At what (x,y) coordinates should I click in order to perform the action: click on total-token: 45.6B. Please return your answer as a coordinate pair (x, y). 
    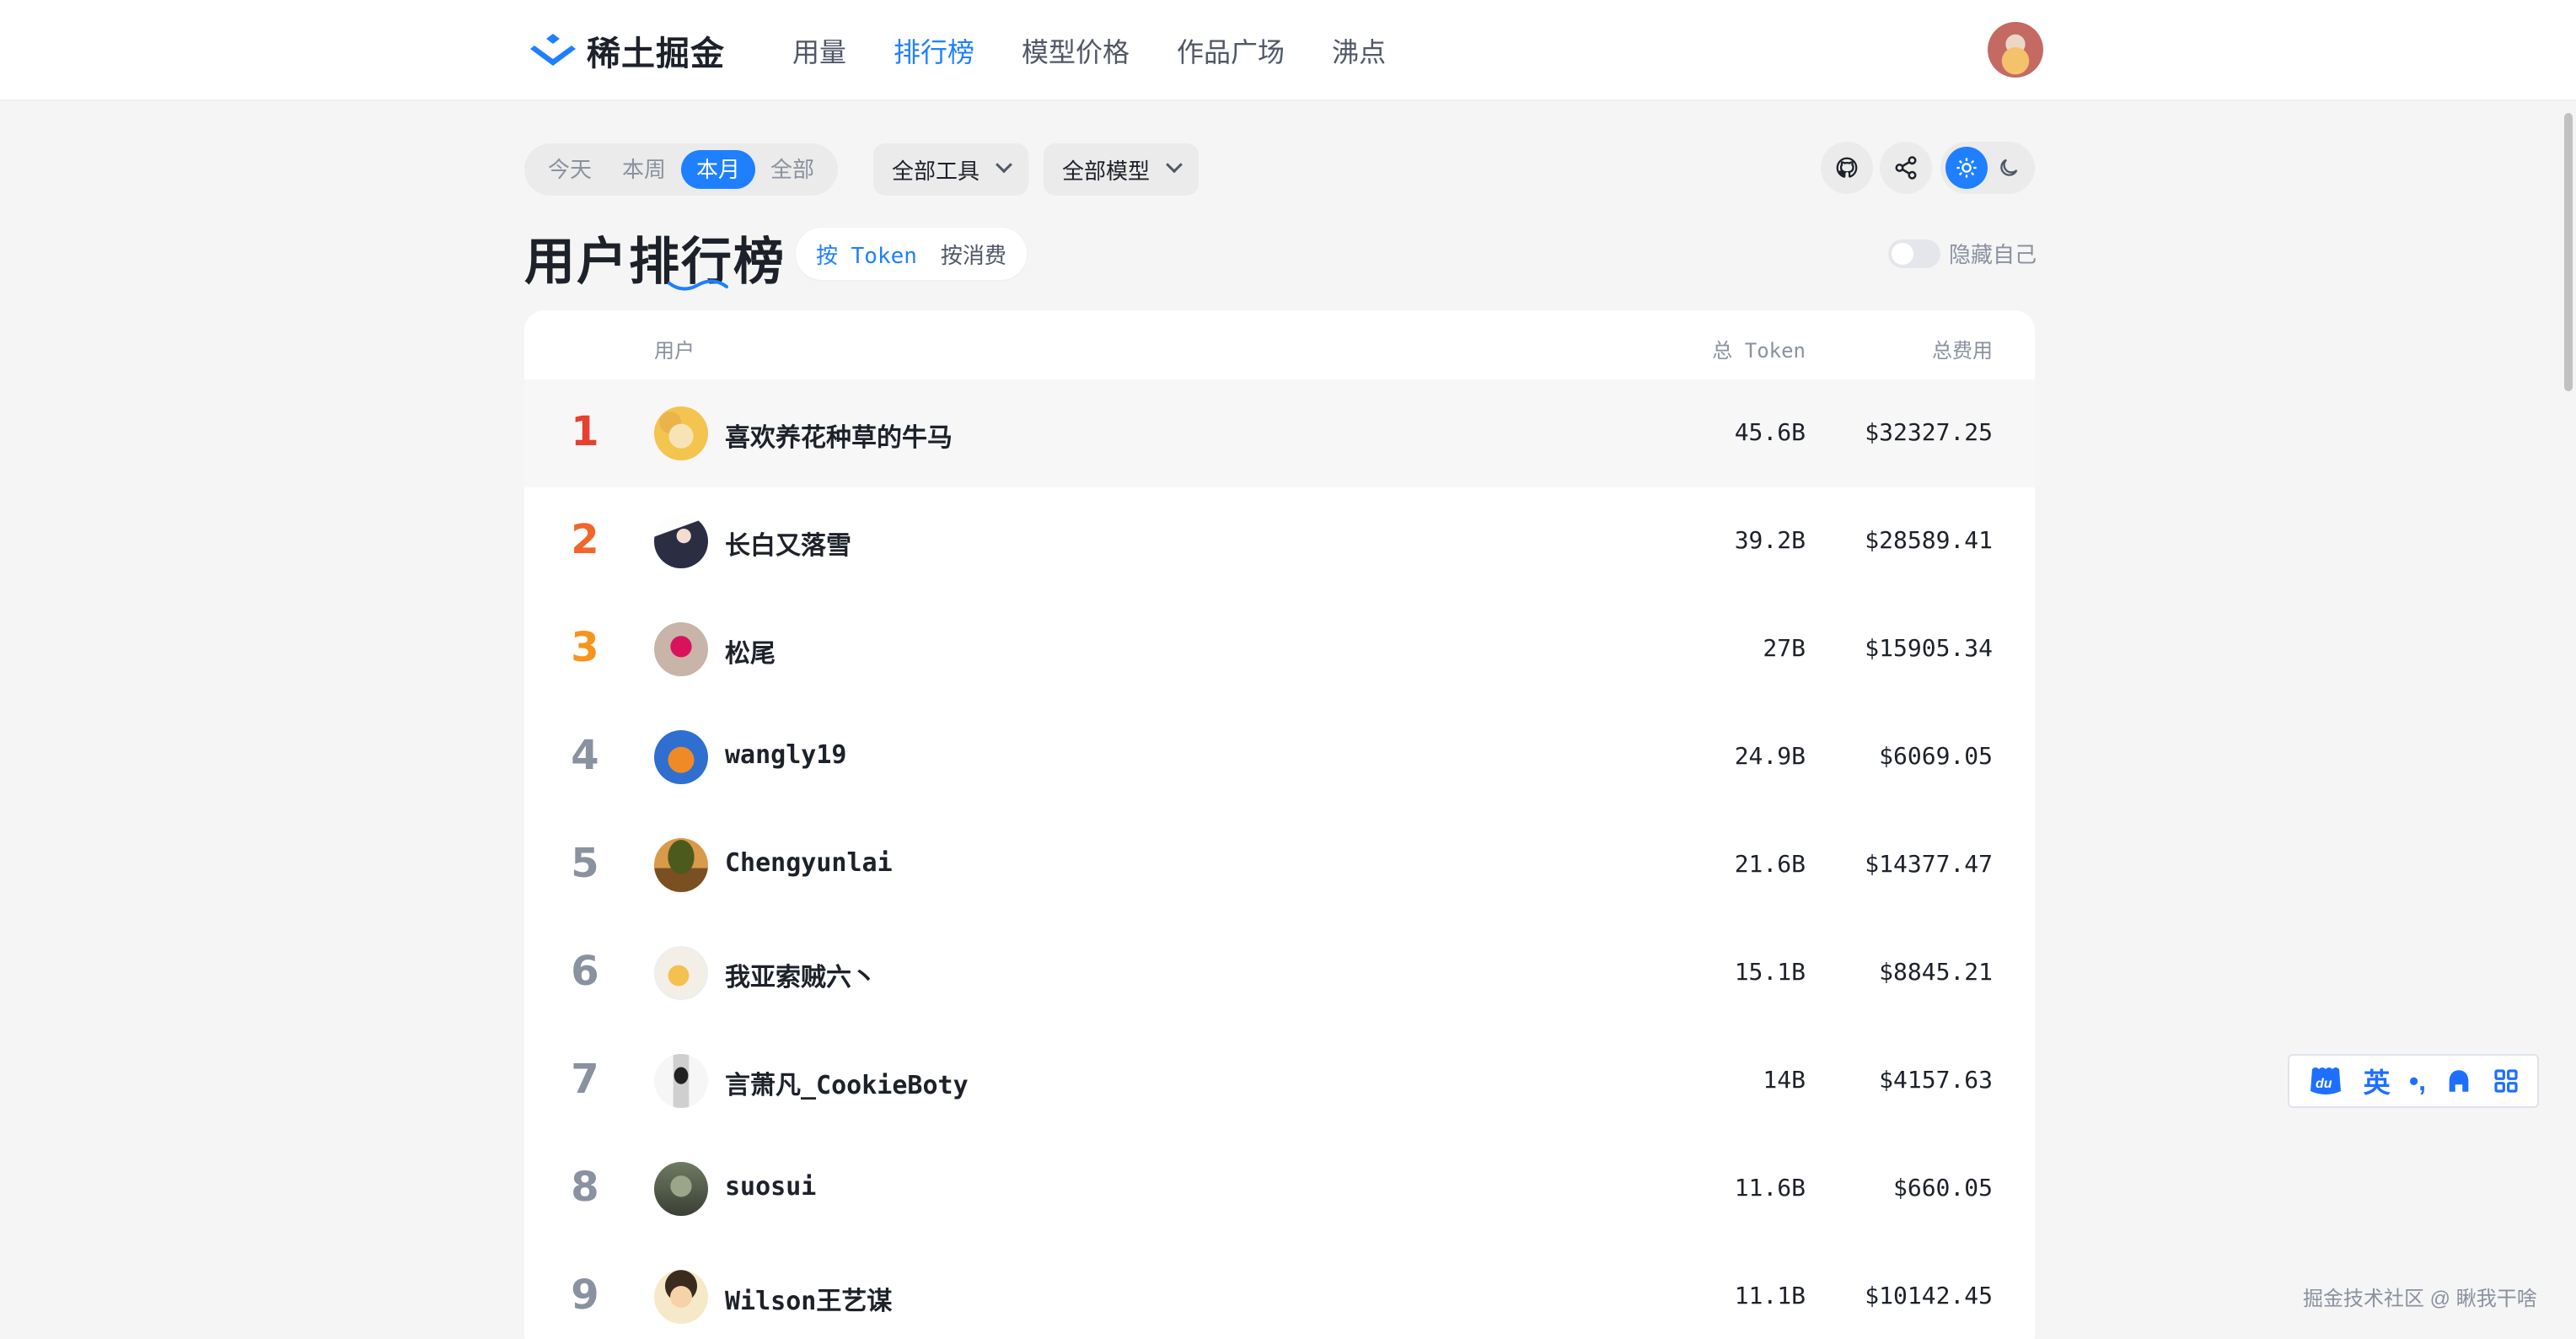
    Looking at the image, I should click on (1770, 432).